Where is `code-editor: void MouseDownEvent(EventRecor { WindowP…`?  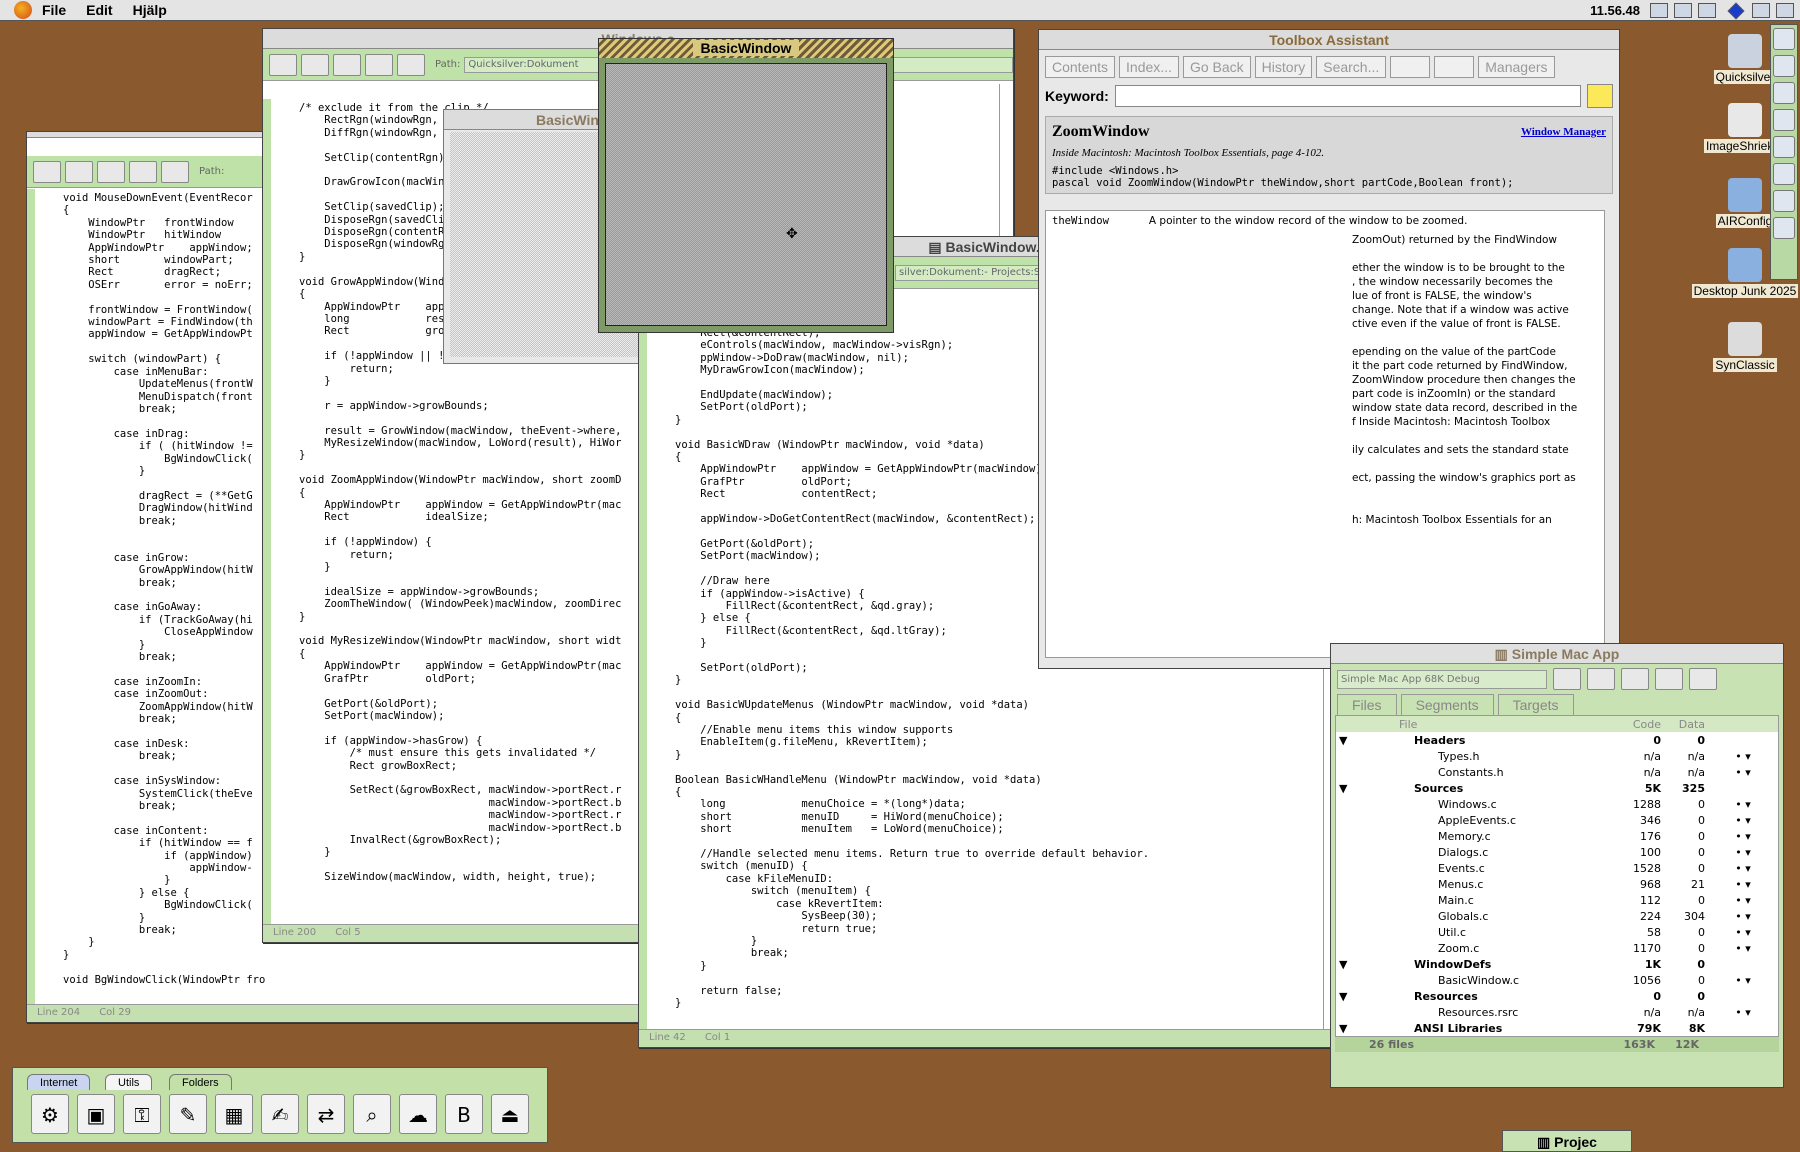 code-editor: void MouseDownEvent(EventRecor { WindowP… is located at coordinates (146, 596).